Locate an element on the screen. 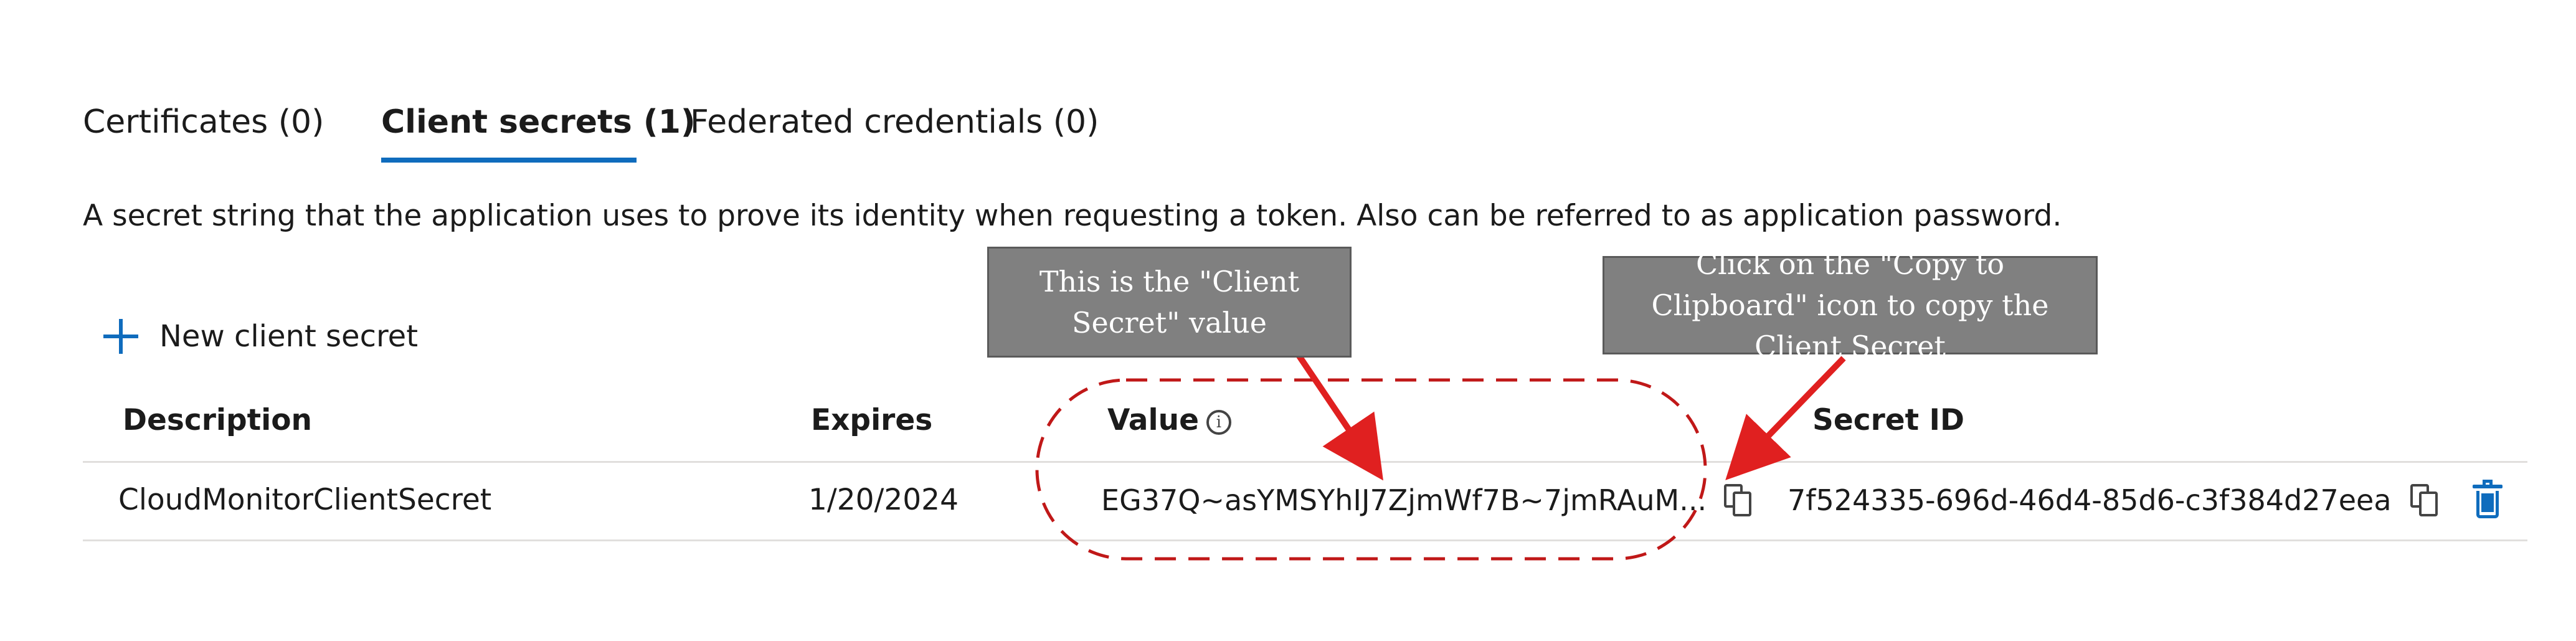  column-header-expires: Expires is located at coordinates (872, 420).